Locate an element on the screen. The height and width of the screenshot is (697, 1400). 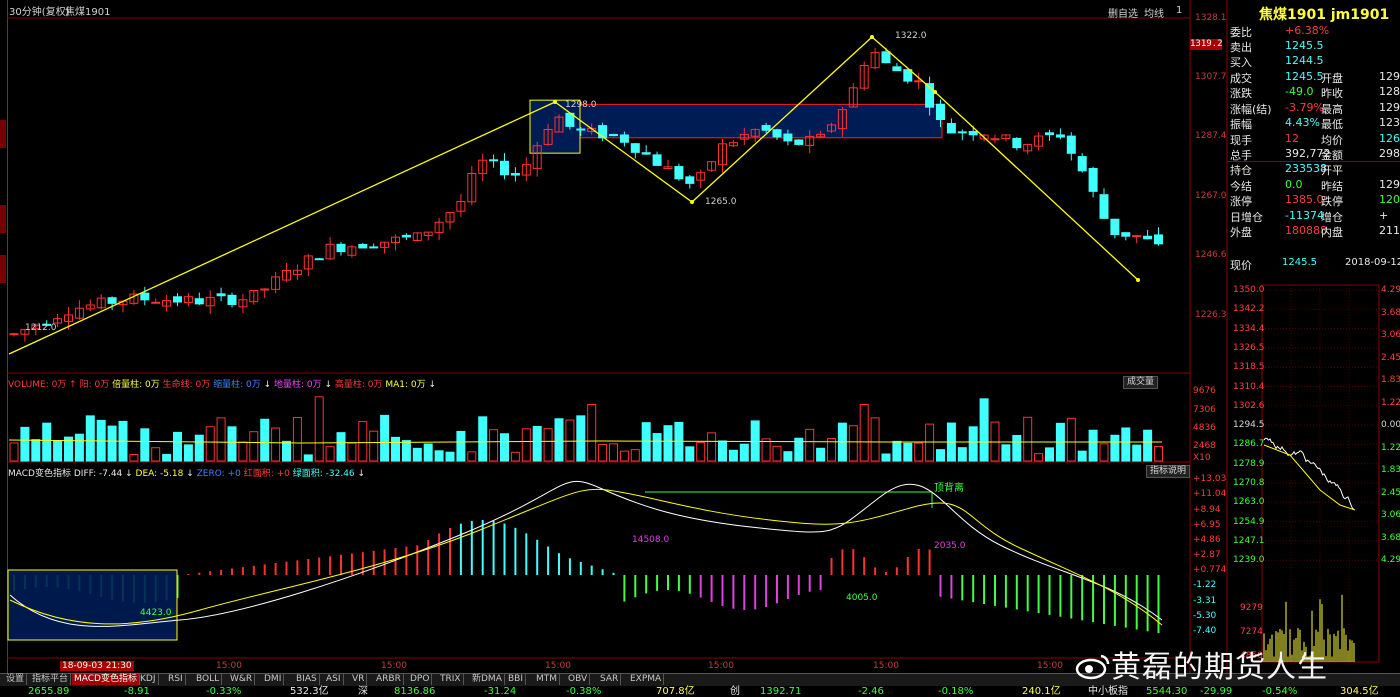
weibi-label: 委比 is located at coordinates (1241, 32).